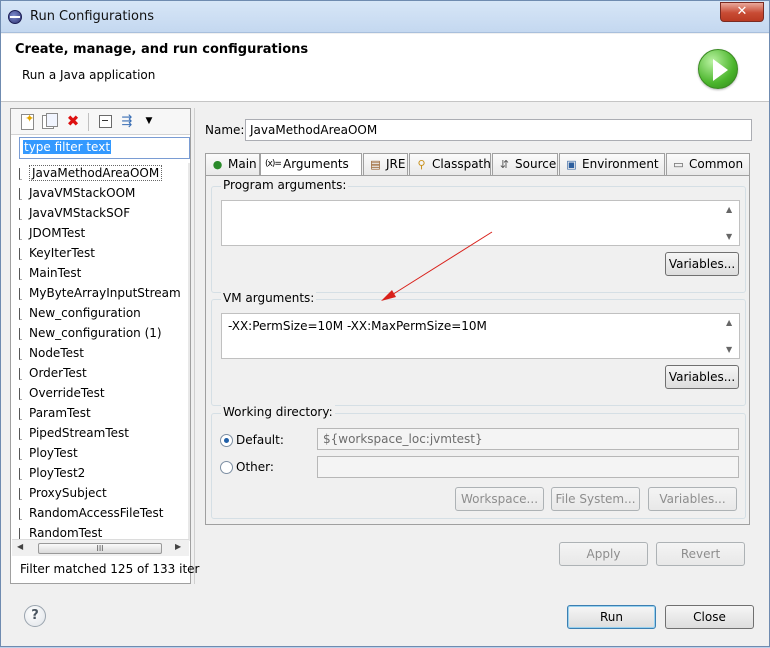 The width and height of the screenshot is (770, 648). I want to click on list-item-label: PipedStreamTest, so click(79, 433).